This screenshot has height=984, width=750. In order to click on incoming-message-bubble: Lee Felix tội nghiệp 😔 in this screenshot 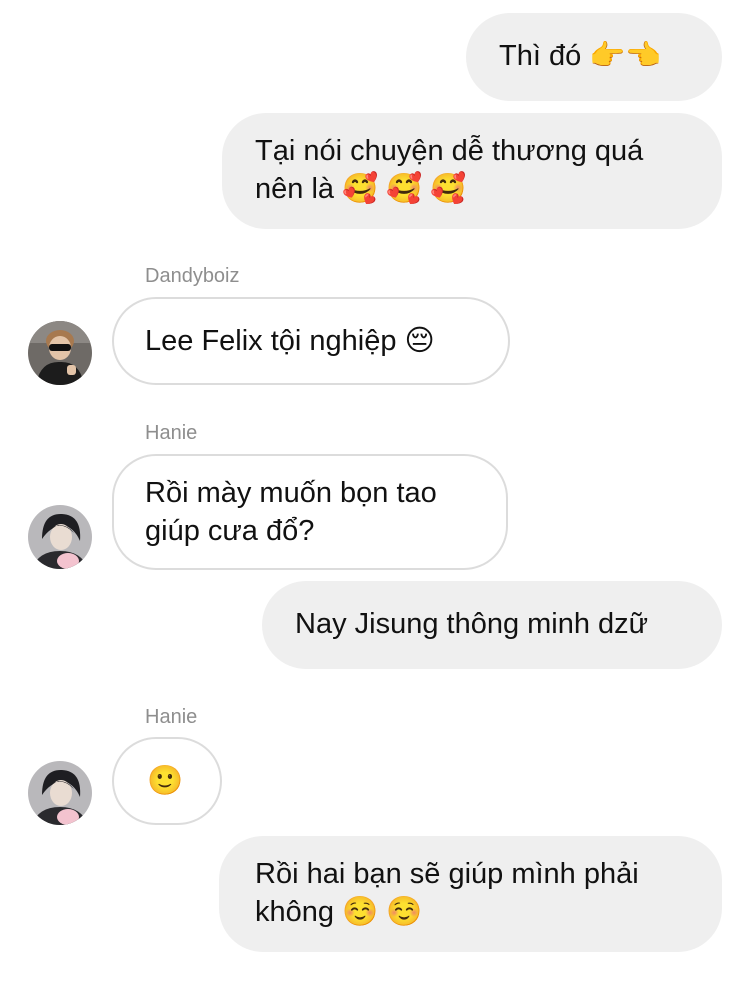, I will do `click(311, 341)`.